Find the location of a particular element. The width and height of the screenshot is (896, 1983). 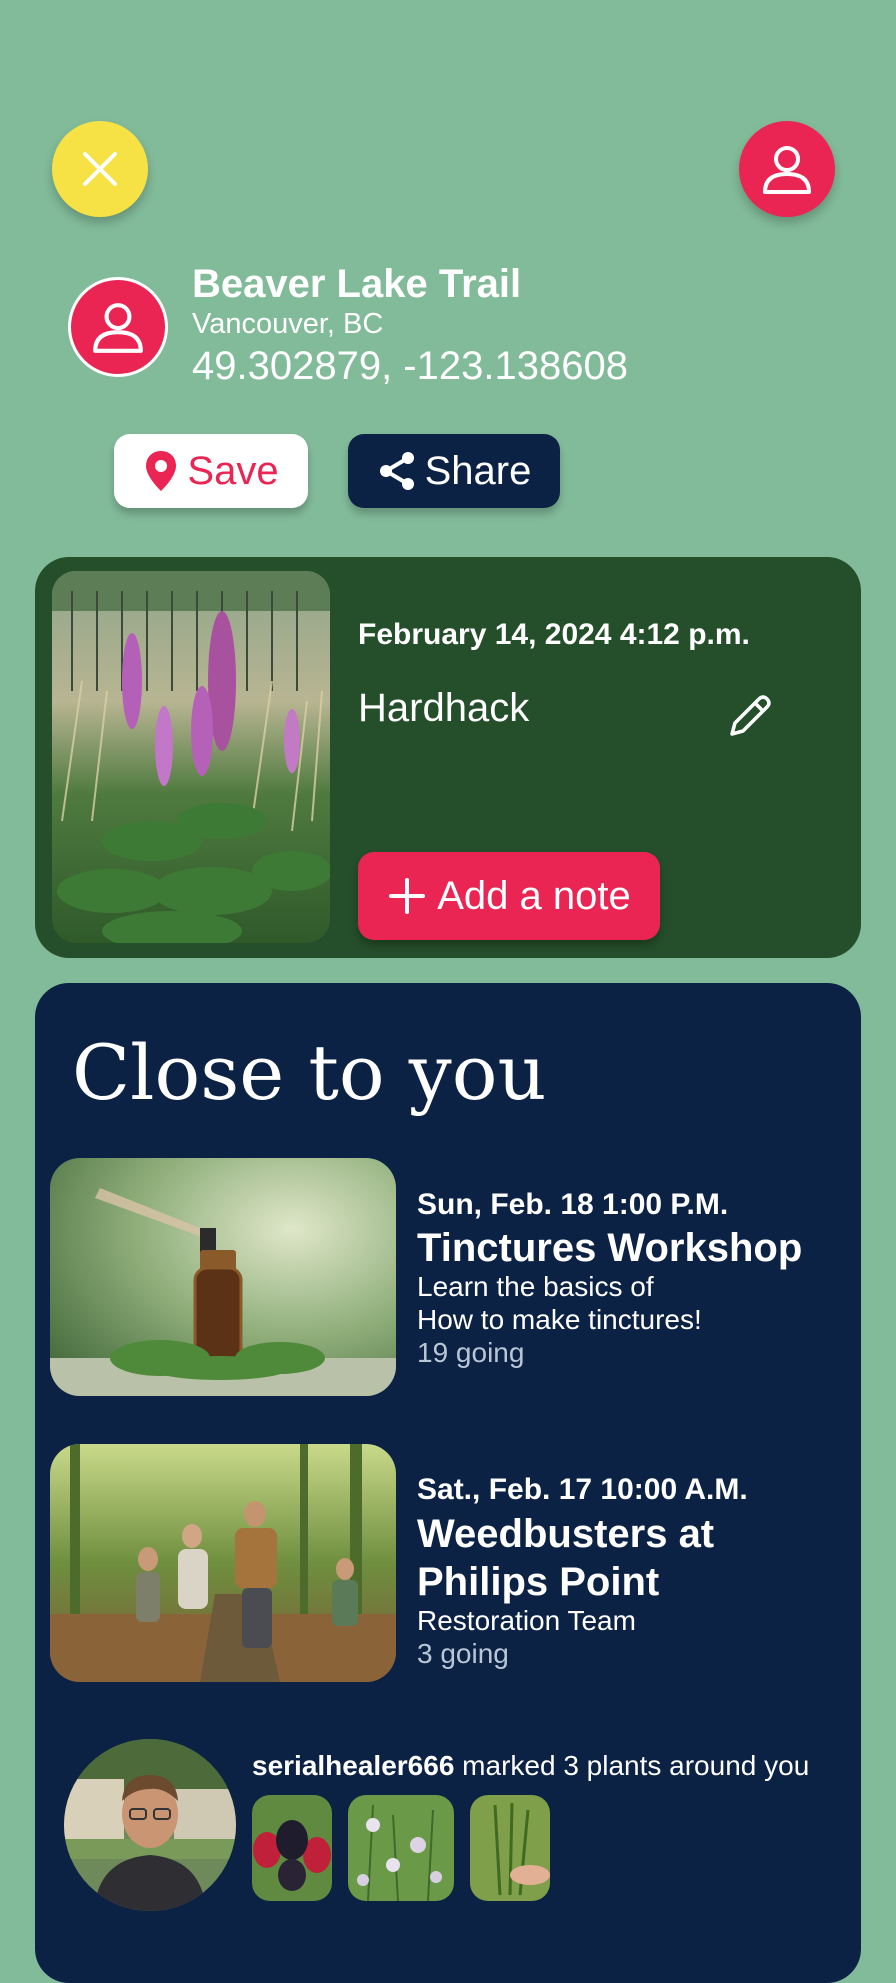

location-city: Vancouver, BC is located at coordinates (288, 324).